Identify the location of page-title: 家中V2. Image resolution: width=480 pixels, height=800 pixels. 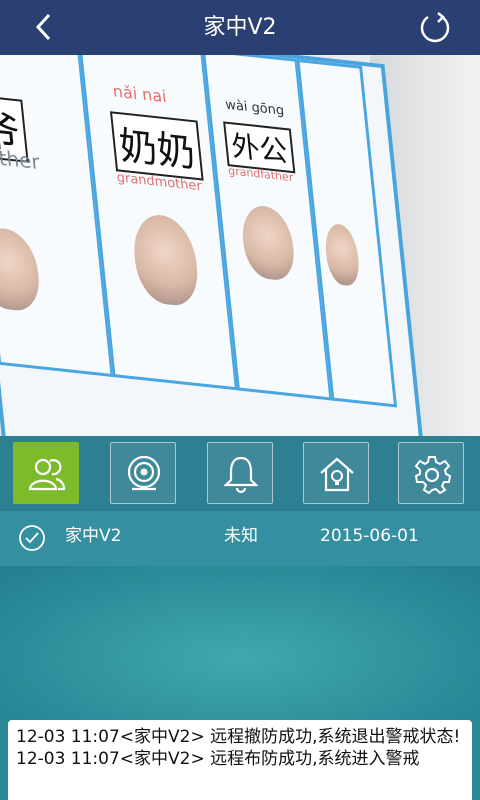
(240, 27).